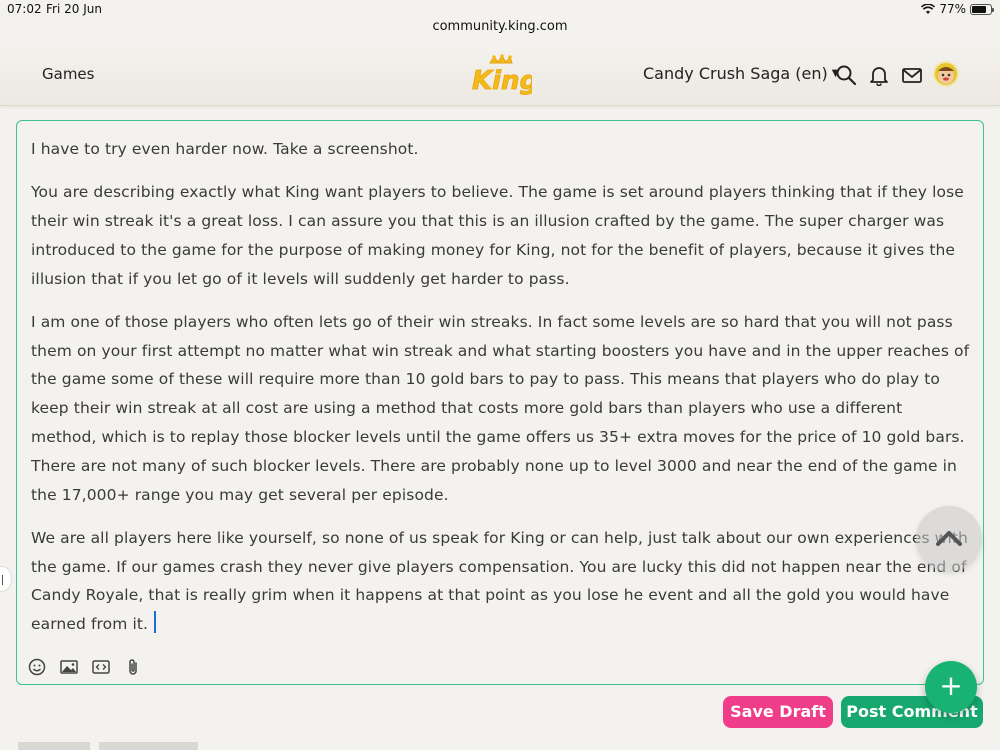 The image size is (1000, 750). I want to click on nav-games-link: Games, so click(68, 74).